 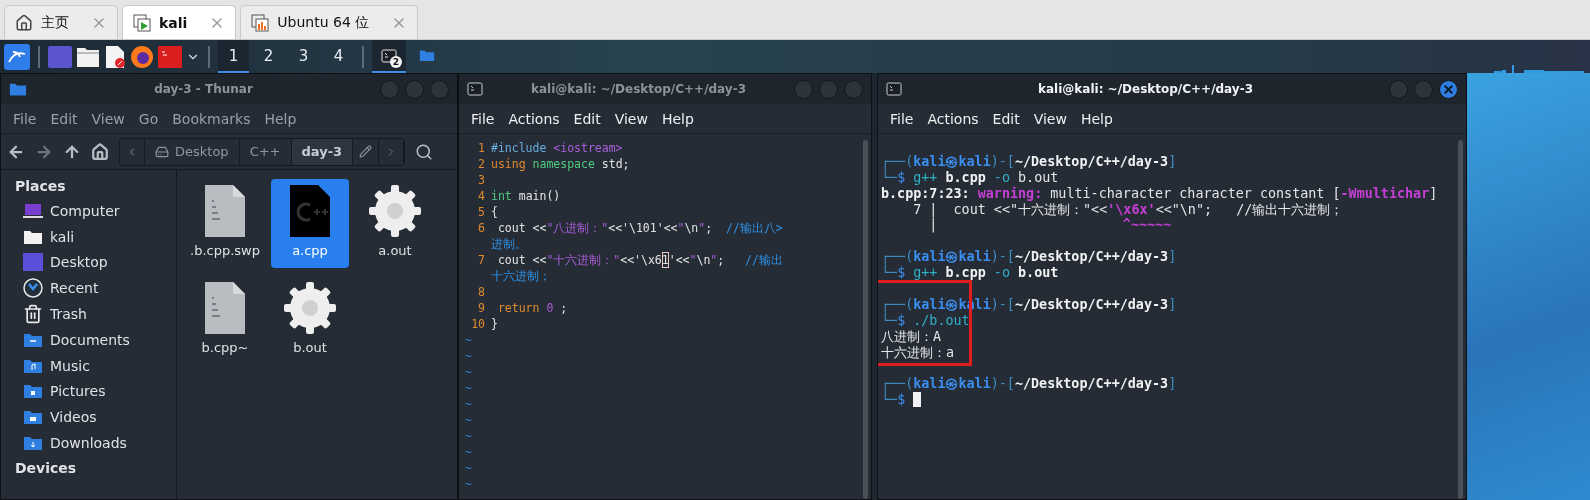 I want to click on sidebar-item: Desktop, so click(x=95, y=262).